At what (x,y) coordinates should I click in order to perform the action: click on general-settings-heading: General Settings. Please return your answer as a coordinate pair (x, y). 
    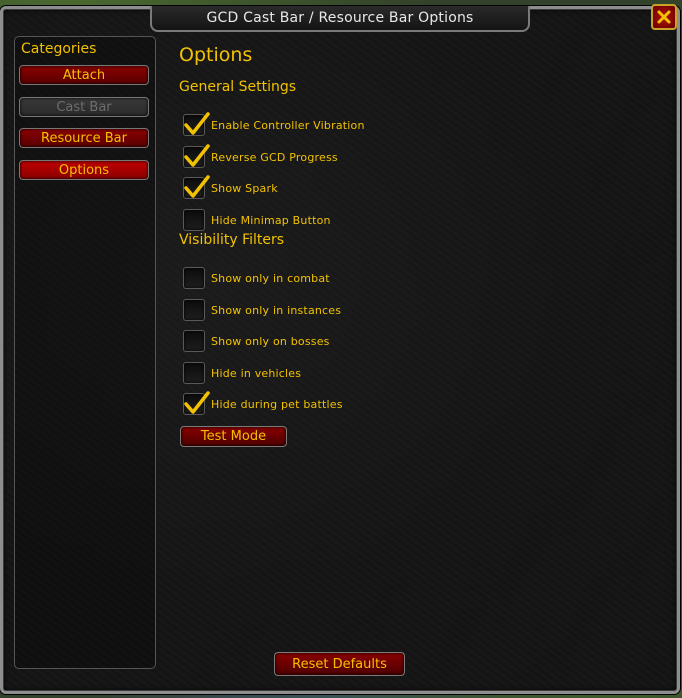
    Looking at the image, I should click on (238, 87).